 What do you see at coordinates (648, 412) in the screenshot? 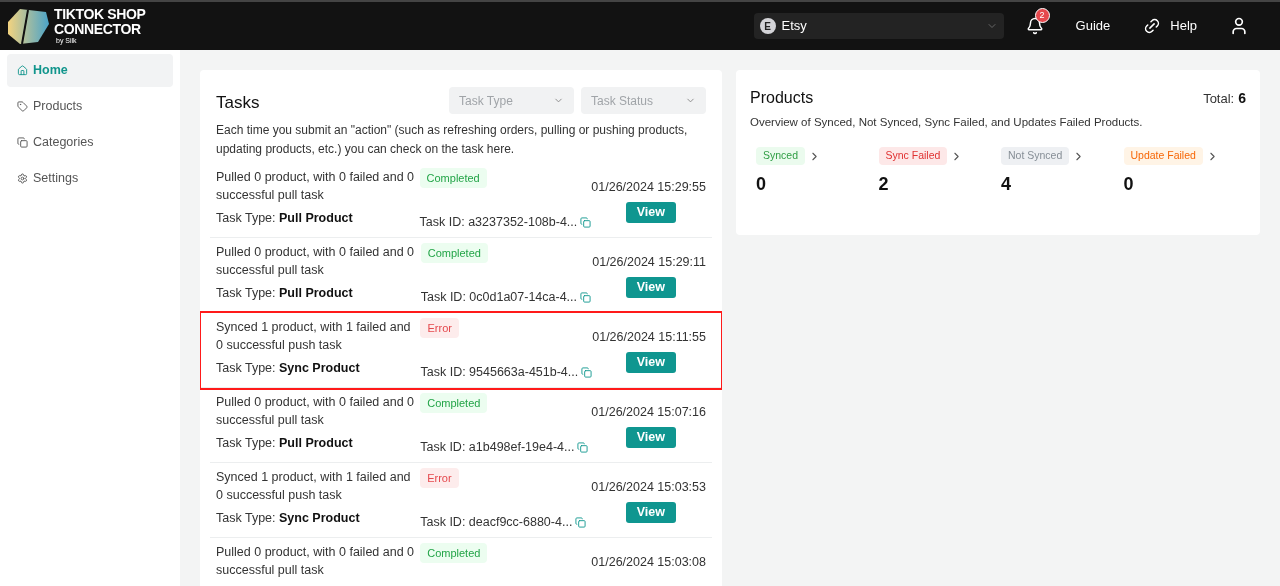
I see `task-date: 01/26/2024 15:07:16` at bounding box center [648, 412].